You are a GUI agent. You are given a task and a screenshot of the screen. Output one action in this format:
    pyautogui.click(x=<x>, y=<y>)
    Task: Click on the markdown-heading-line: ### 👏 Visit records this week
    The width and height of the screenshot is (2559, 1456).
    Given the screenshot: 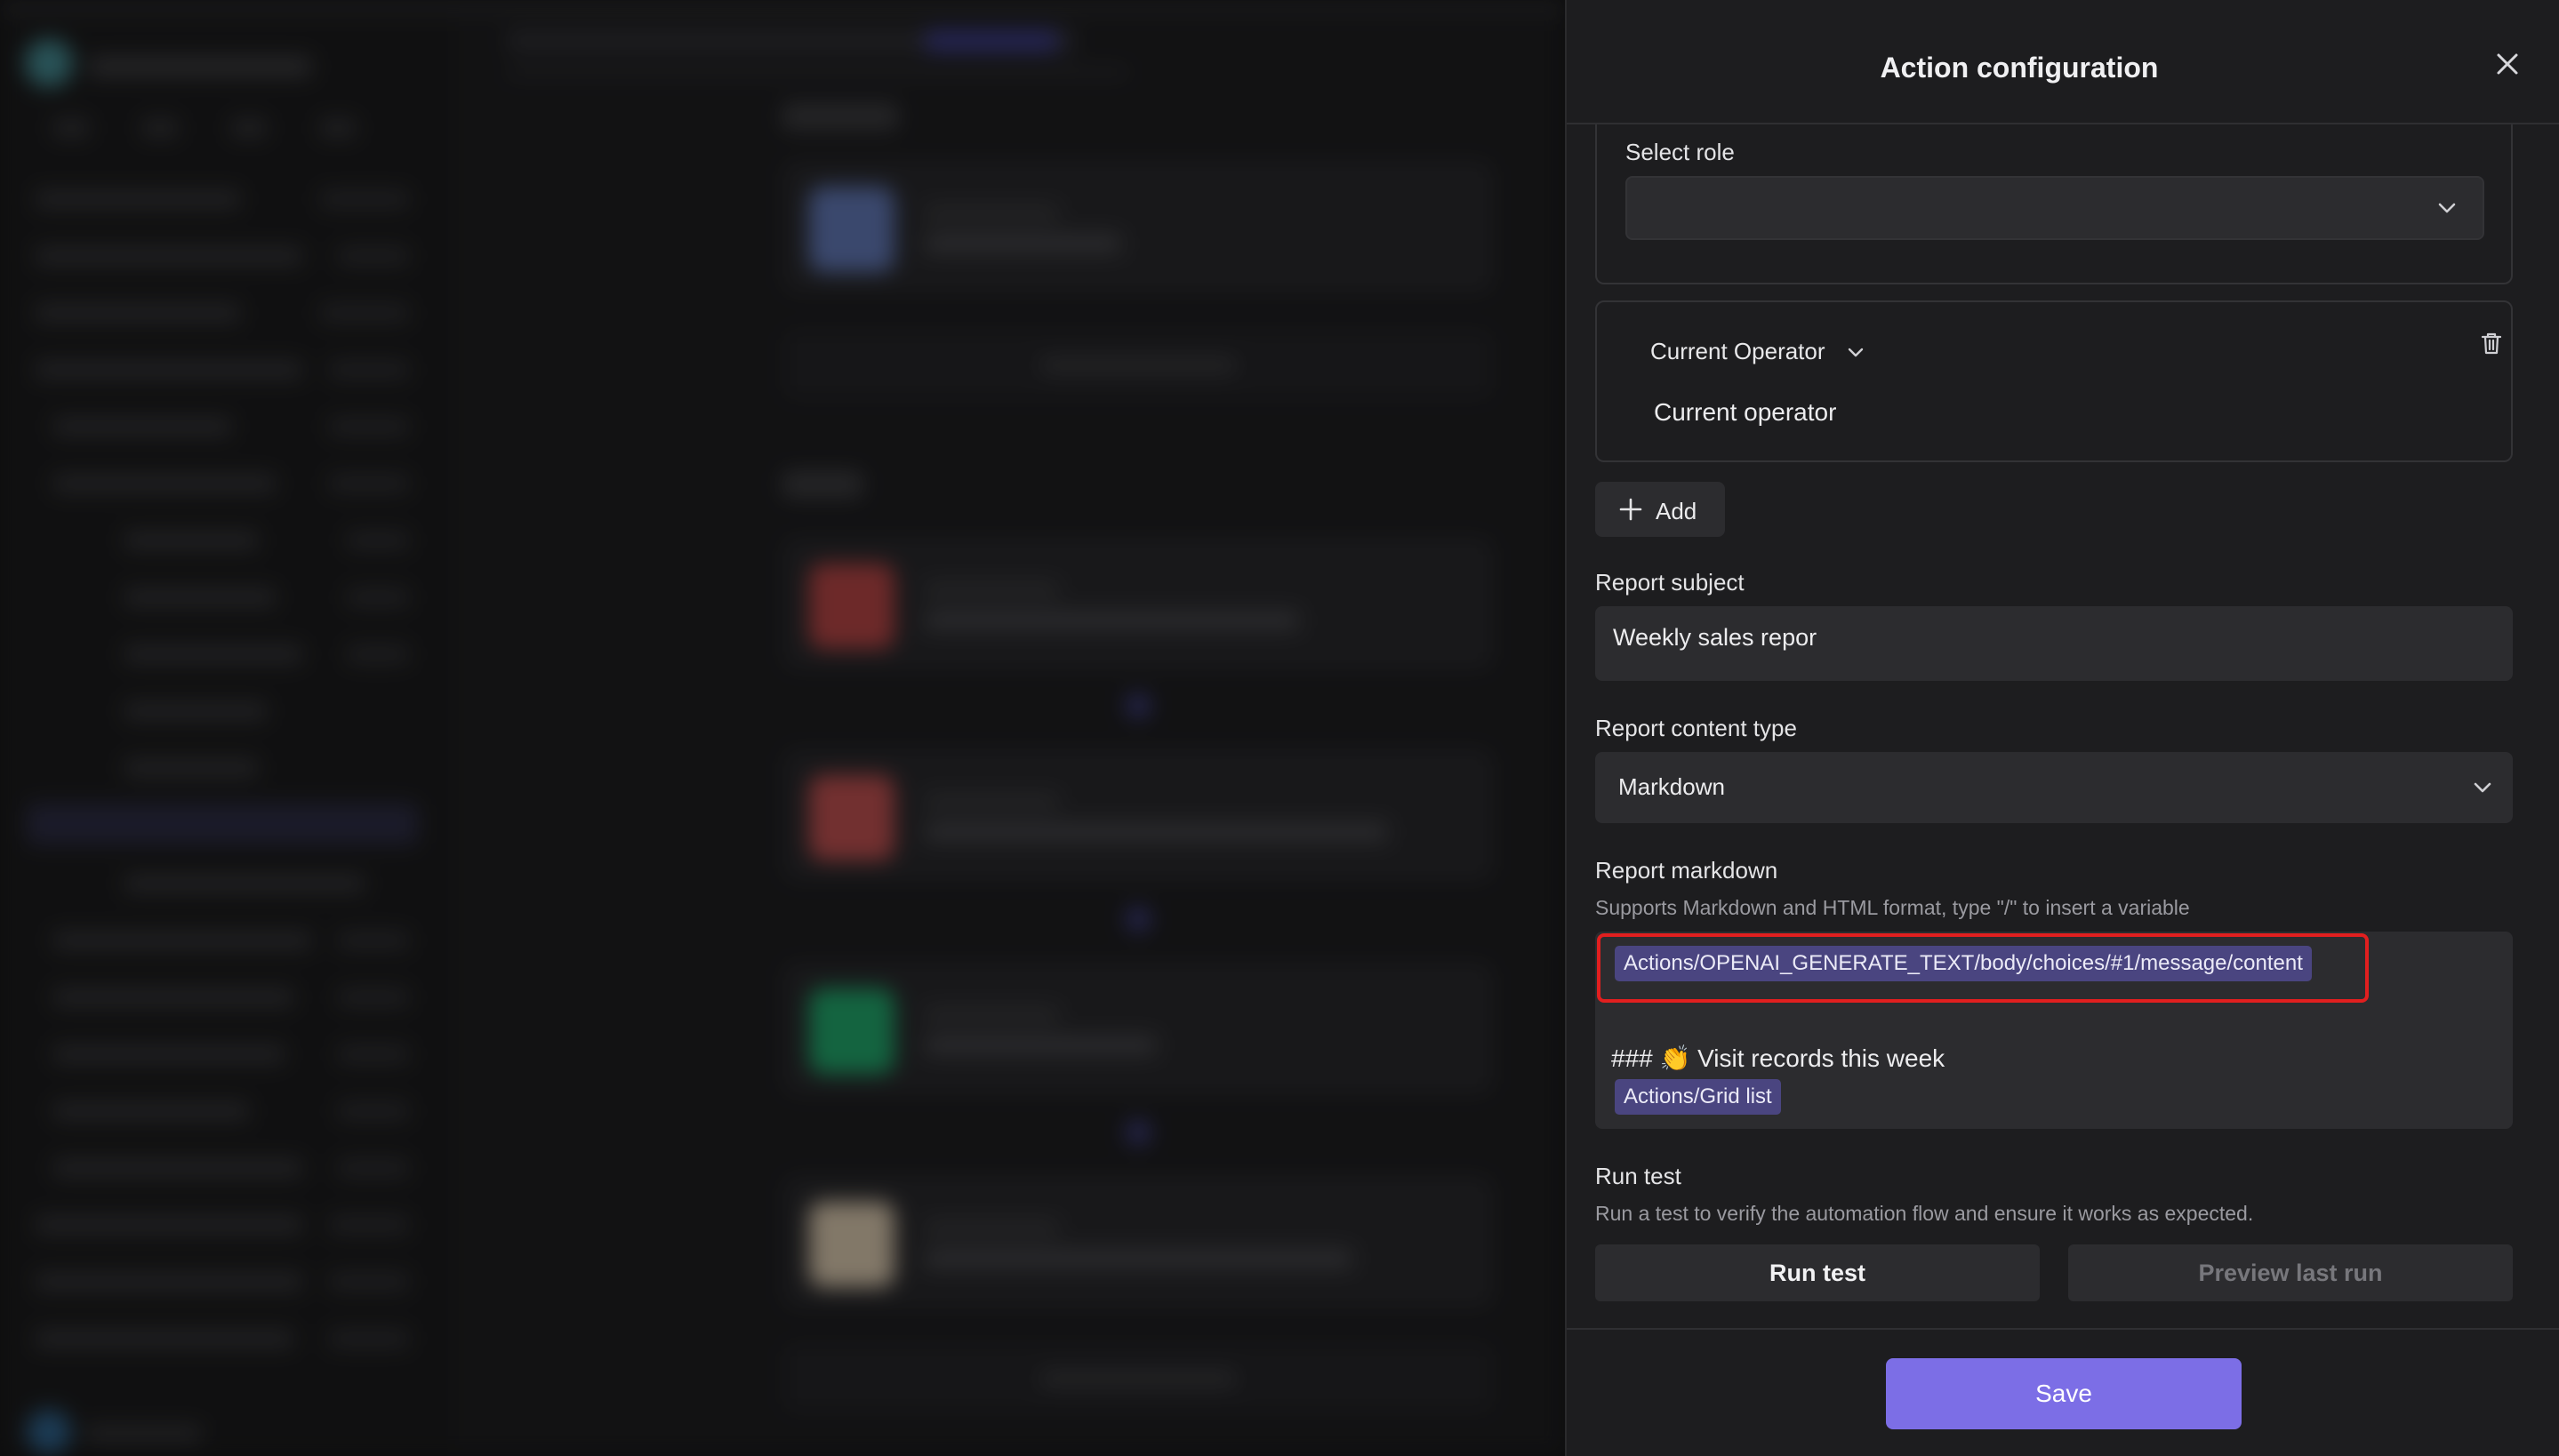 What is the action you would take?
    pyautogui.click(x=1778, y=1058)
    